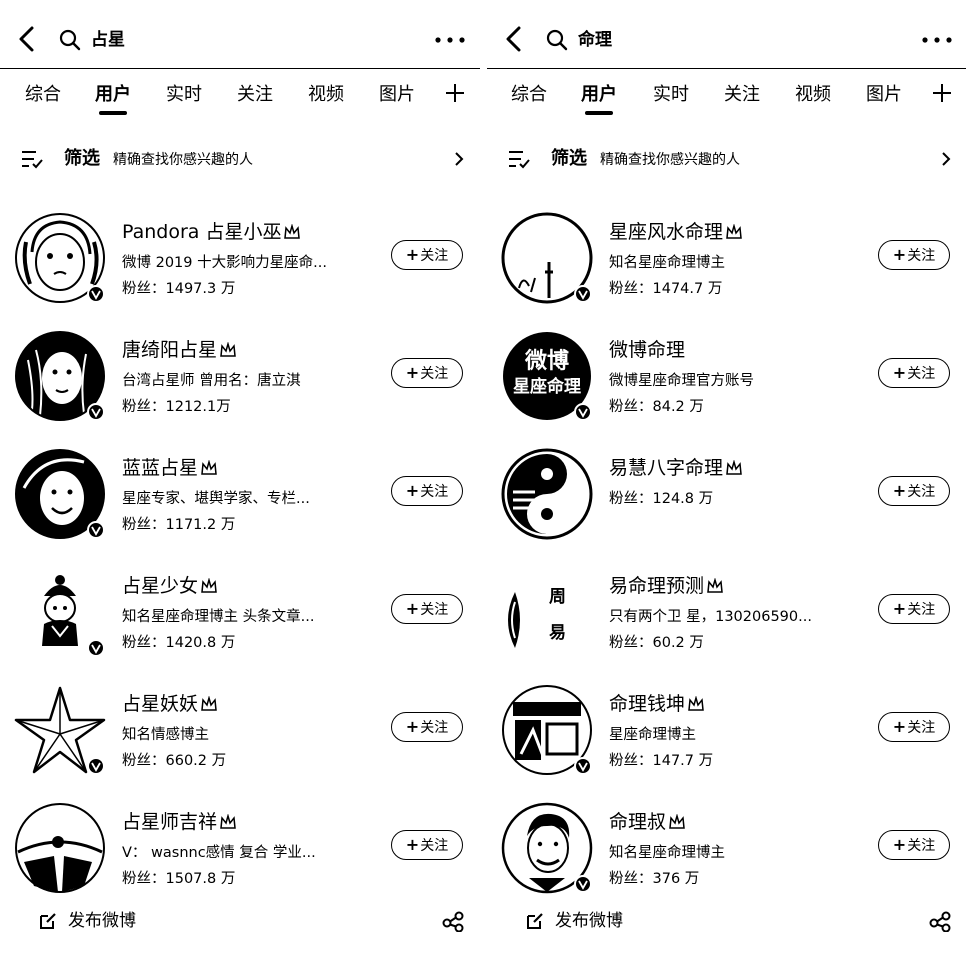 This screenshot has width=966, height=974. I want to click on user-name: 易慧八字命理, so click(676, 468).